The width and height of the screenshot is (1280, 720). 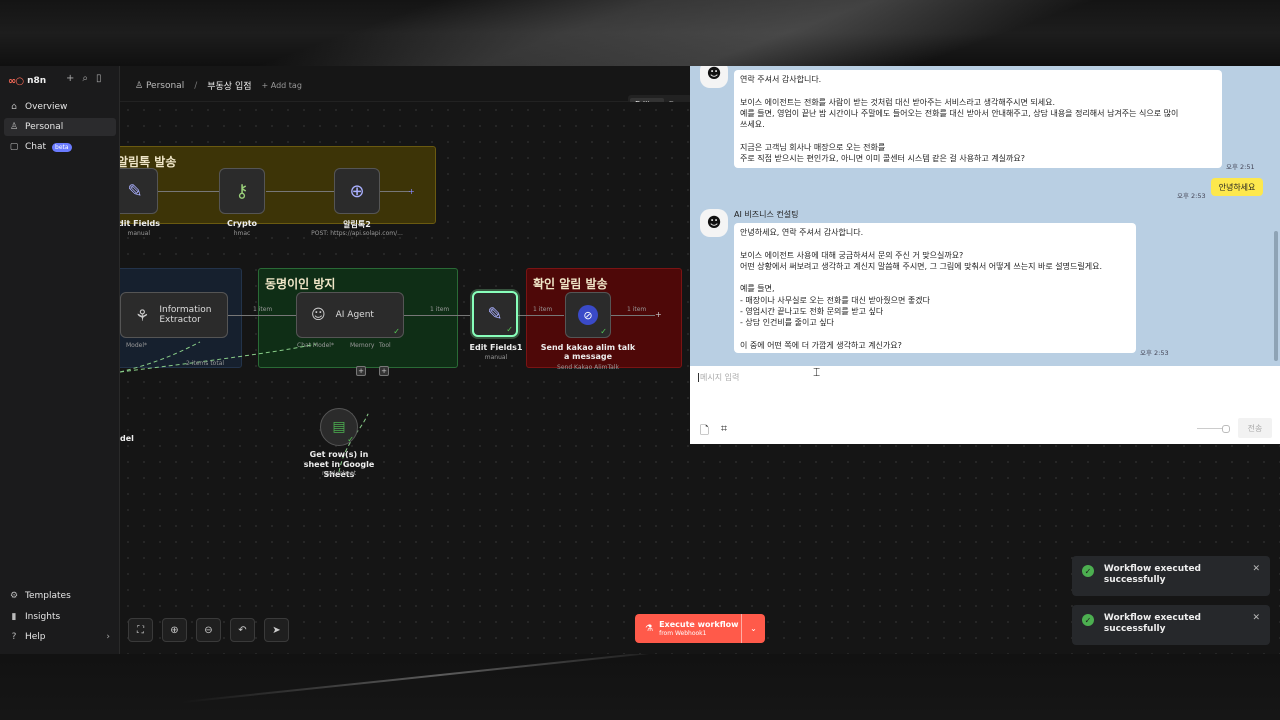 What do you see at coordinates (361, 371) in the screenshot?
I see `add-memory-button: +` at bounding box center [361, 371].